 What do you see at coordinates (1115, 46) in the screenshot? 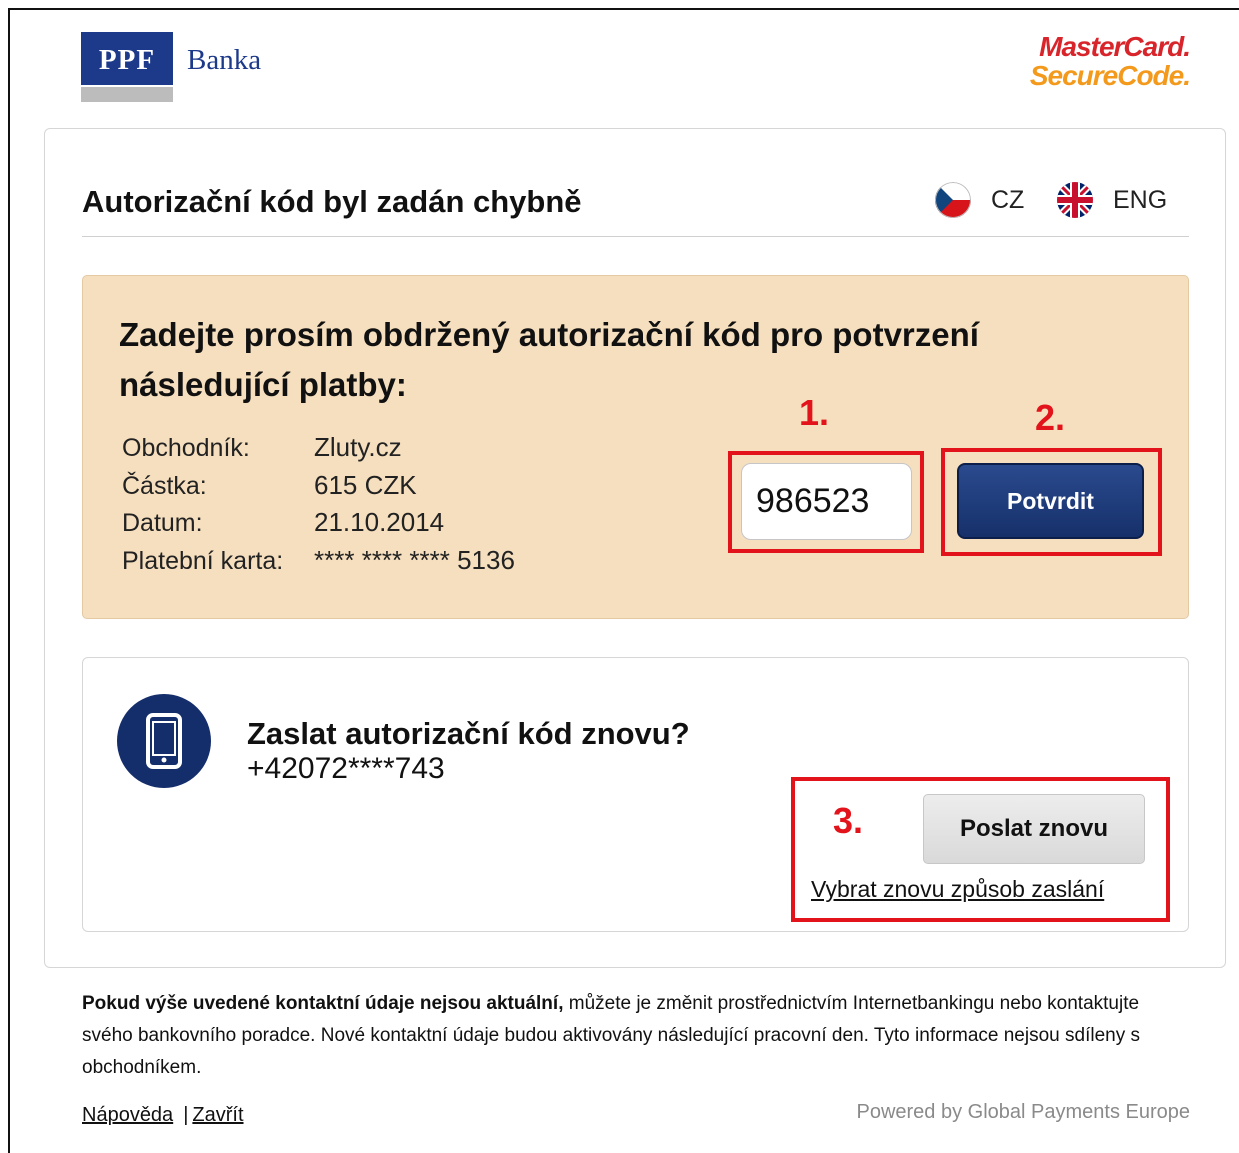
I see `mastercard-logo-text: MasterCard.` at bounding box center [1115, 46].